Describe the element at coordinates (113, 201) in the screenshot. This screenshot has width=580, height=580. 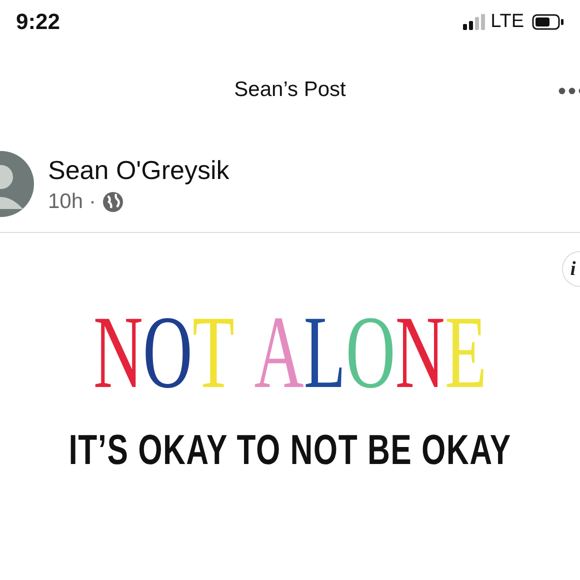
I see `globe-icon` at that location.